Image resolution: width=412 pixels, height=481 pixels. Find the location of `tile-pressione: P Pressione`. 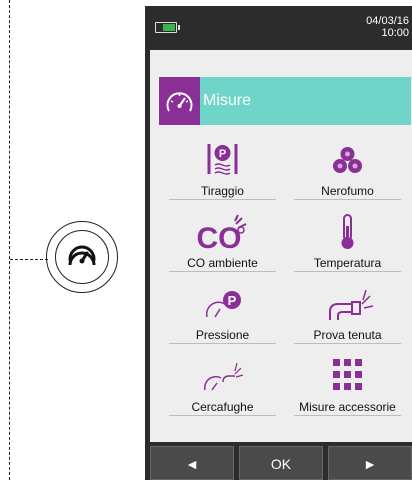

tile-pressione: P Pressione is located at coordinates (222, 314).